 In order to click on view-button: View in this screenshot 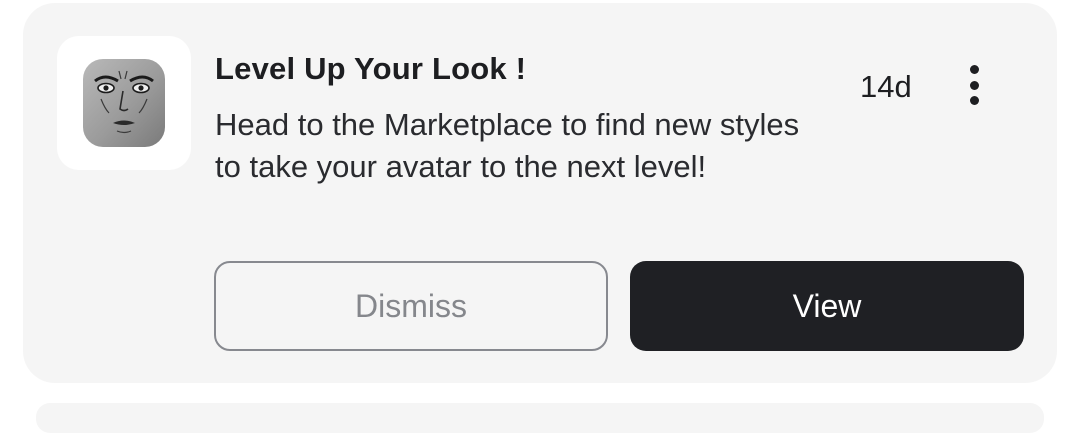, I will do `click(827, 306)`.